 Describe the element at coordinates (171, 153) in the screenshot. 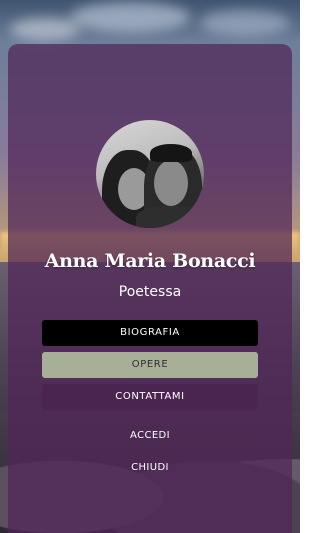

I see `avatar-person-right-hair` at that location.